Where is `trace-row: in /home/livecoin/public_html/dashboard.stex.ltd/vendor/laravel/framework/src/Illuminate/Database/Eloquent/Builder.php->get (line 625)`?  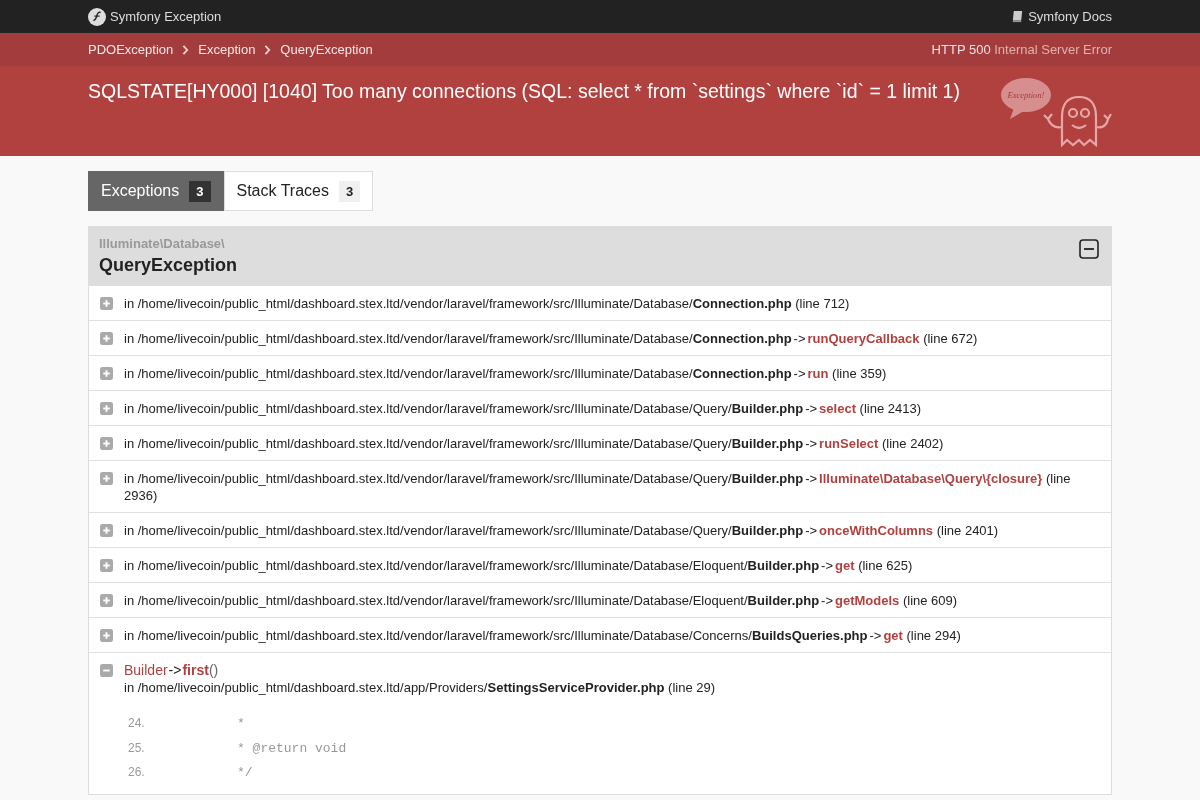 trace-row: in /home/livecoin/public_html/dashboard.stex.ltd/vendor/laravel/framework/src/Illuminate/Database/Eloquent/Builder.php->get (line 625) is located at coordinates (600, 564).